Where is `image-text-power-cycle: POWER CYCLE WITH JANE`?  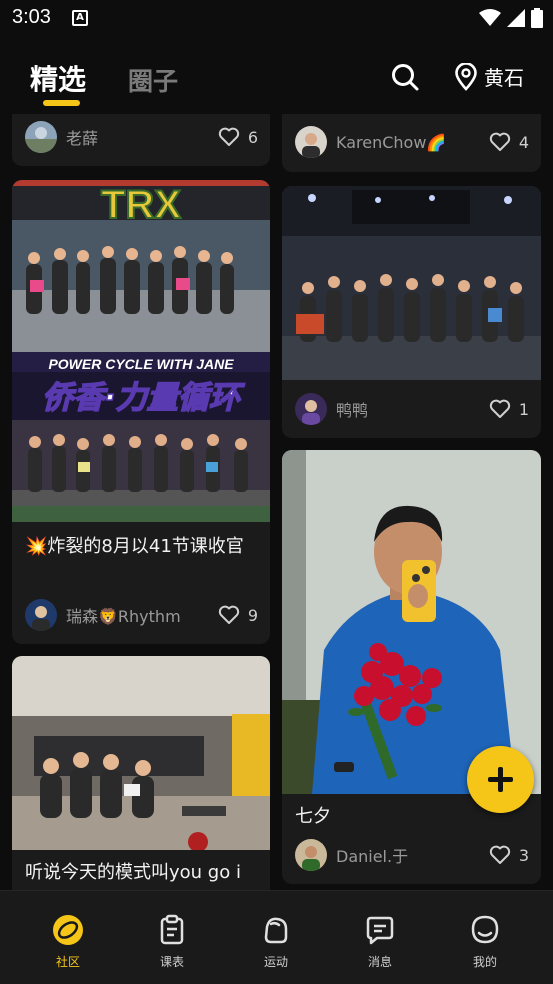
image-text-power-cycle: POWER CYCLE WITH JANE is located at coordinates (141, 364).